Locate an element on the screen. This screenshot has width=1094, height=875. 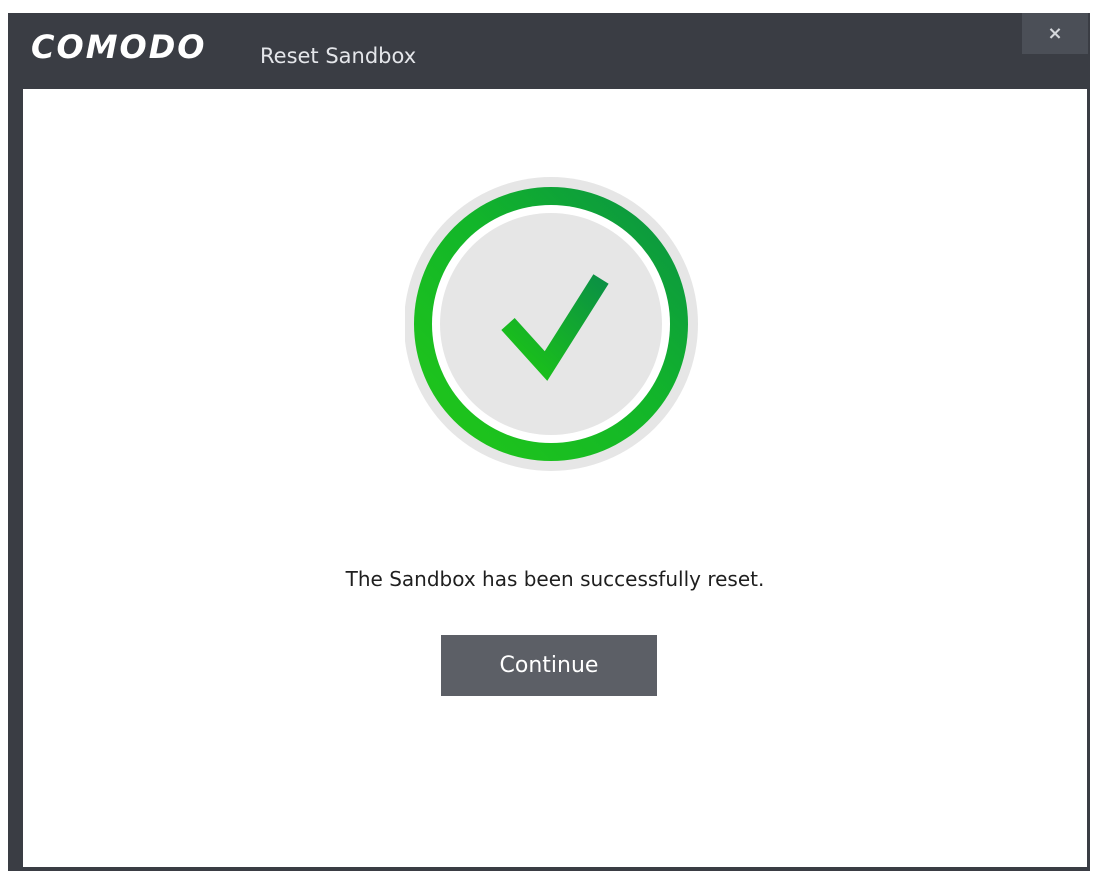
title-bar: COMODO Reset Sandbox × is located at coordinates (549, 51).